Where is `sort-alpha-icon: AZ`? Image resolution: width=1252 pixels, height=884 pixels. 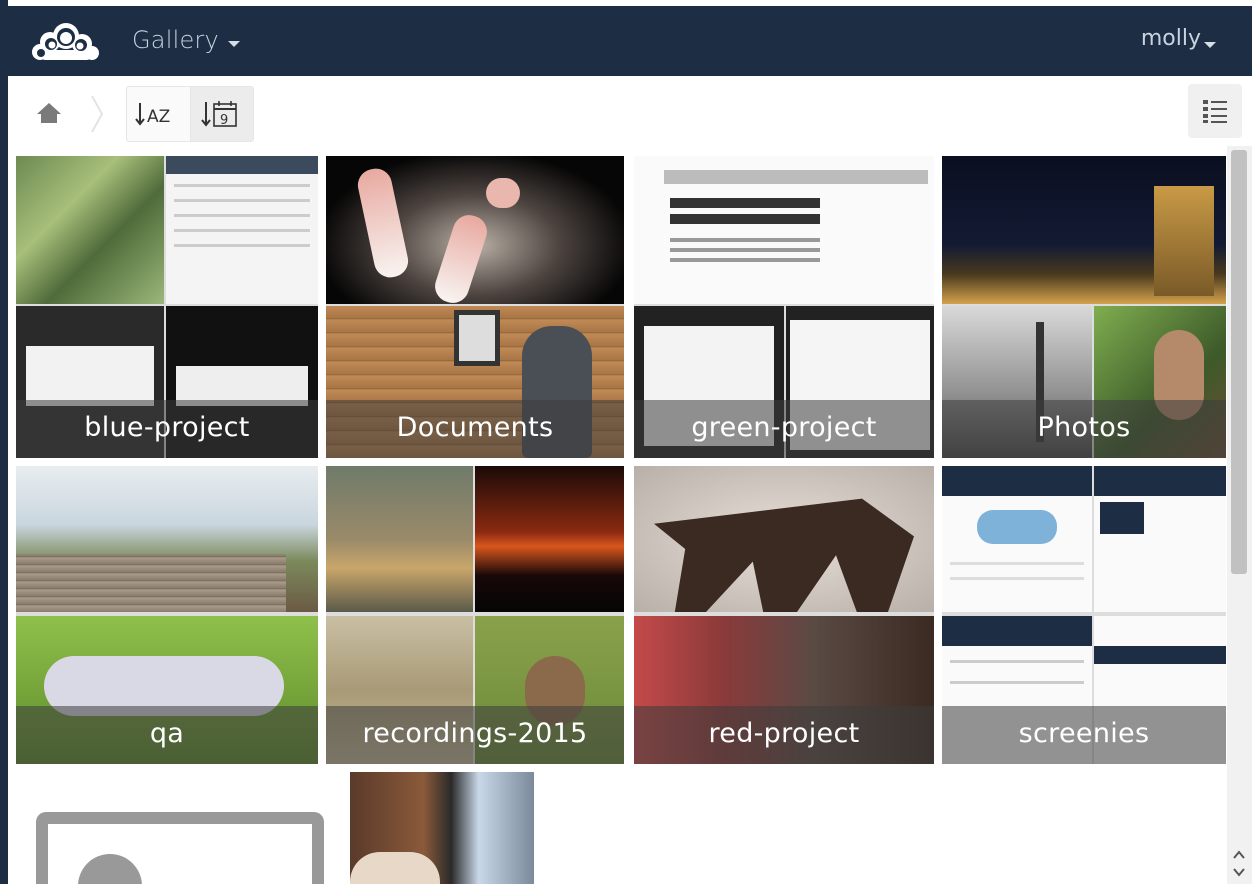 sort-alpha-icon: AZ is located at coordinates (153, 115).